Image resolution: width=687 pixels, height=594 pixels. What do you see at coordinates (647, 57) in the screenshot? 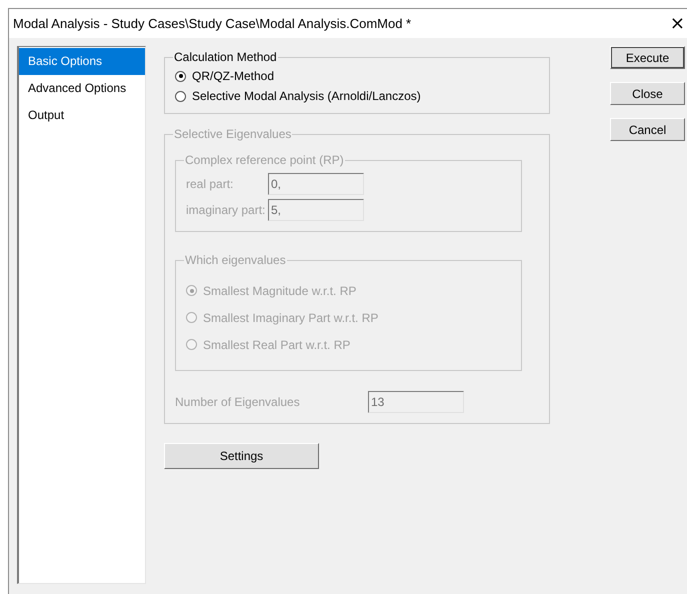
I see `action-button: Execute` at bounding box center [647, 57].